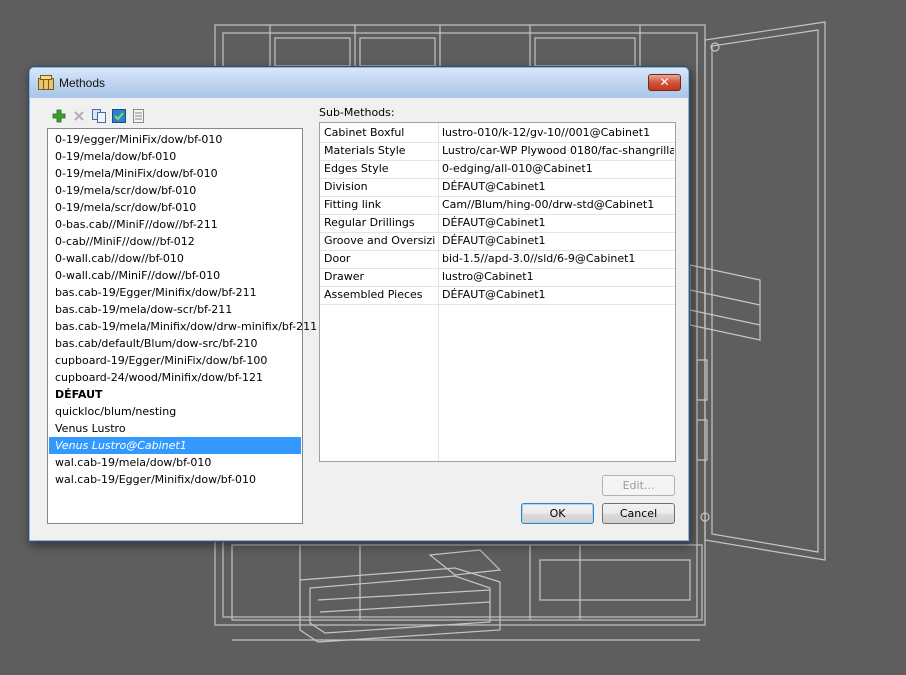 Image resolution: width=906 pixels, height=675 pixels. I want to click on sub-method-row: Regular Drillings DÉFAUT@Cabinet1, so click(497, 224).